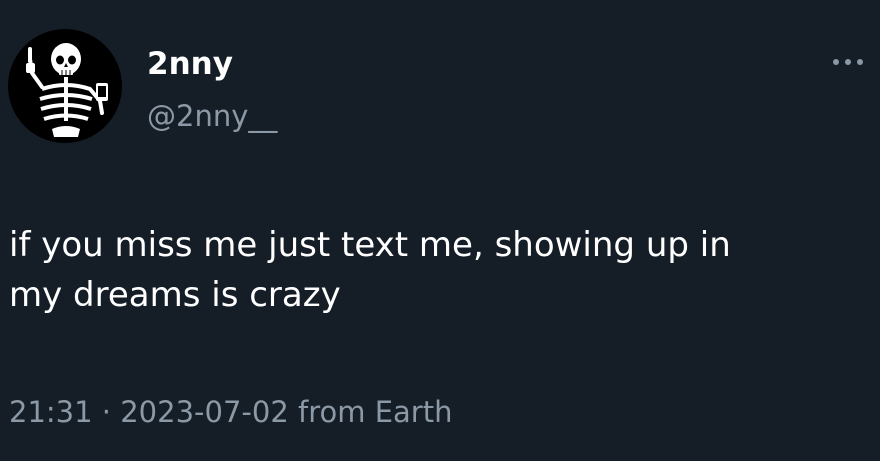 This screenshot has width=880, height=461. I want to click on skeleton-avatar-icon, so click(65, 86).